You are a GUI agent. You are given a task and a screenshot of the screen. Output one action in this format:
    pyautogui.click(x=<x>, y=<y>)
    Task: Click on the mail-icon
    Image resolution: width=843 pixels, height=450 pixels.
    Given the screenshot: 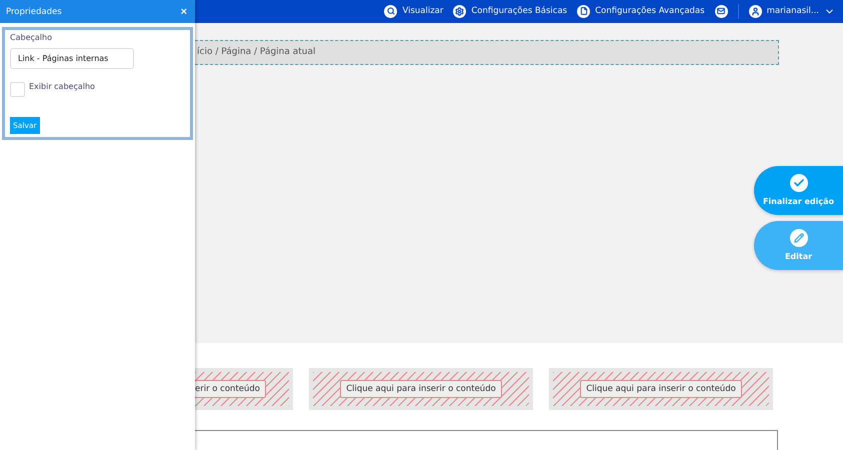 What is the action you would take?
    pyautogui.click(x=721, y=11)
    